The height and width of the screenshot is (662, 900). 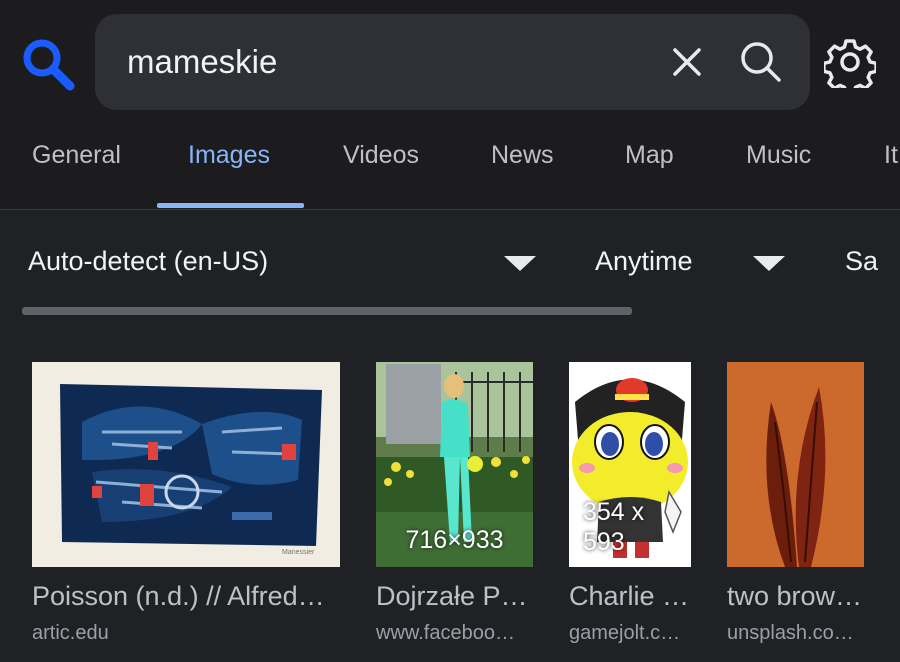 I want to click on search-icon, so click(x=761, y=62).